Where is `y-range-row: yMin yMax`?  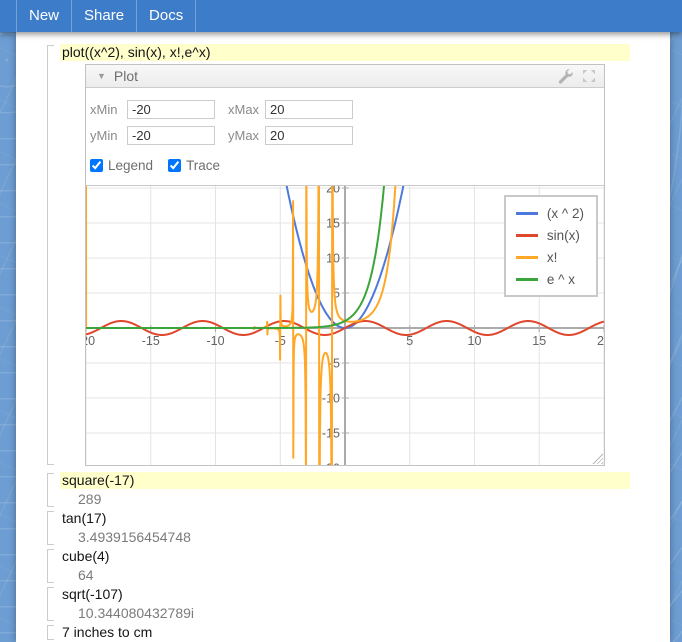
y-range-row: yMin yMax is located at coordinates (347, 135).